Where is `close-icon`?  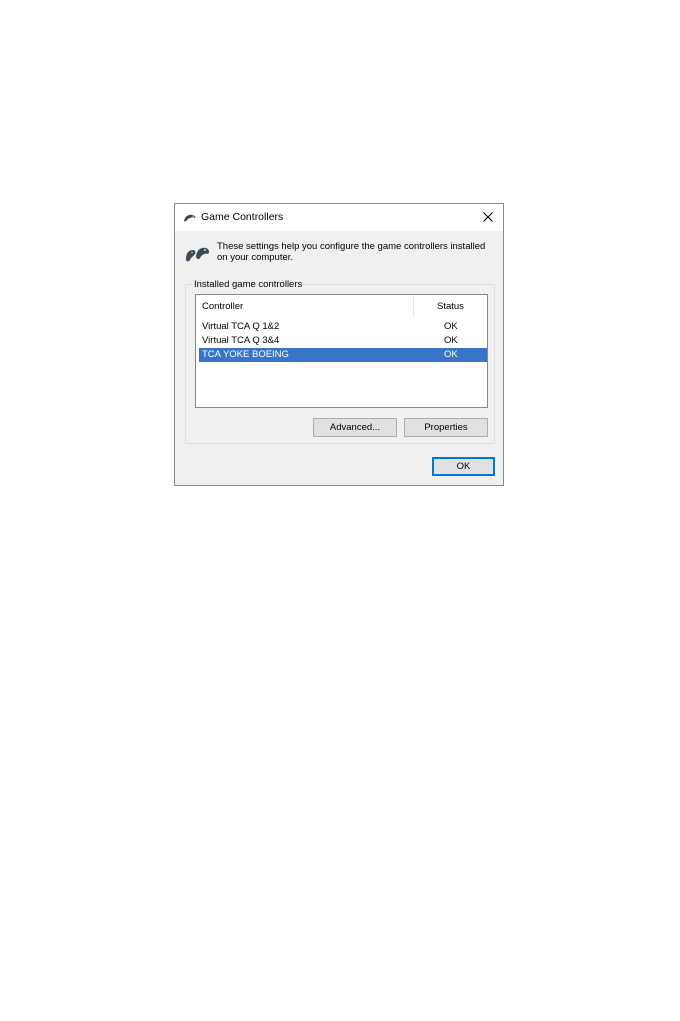
close-icon is located at coordinates (488, 217).